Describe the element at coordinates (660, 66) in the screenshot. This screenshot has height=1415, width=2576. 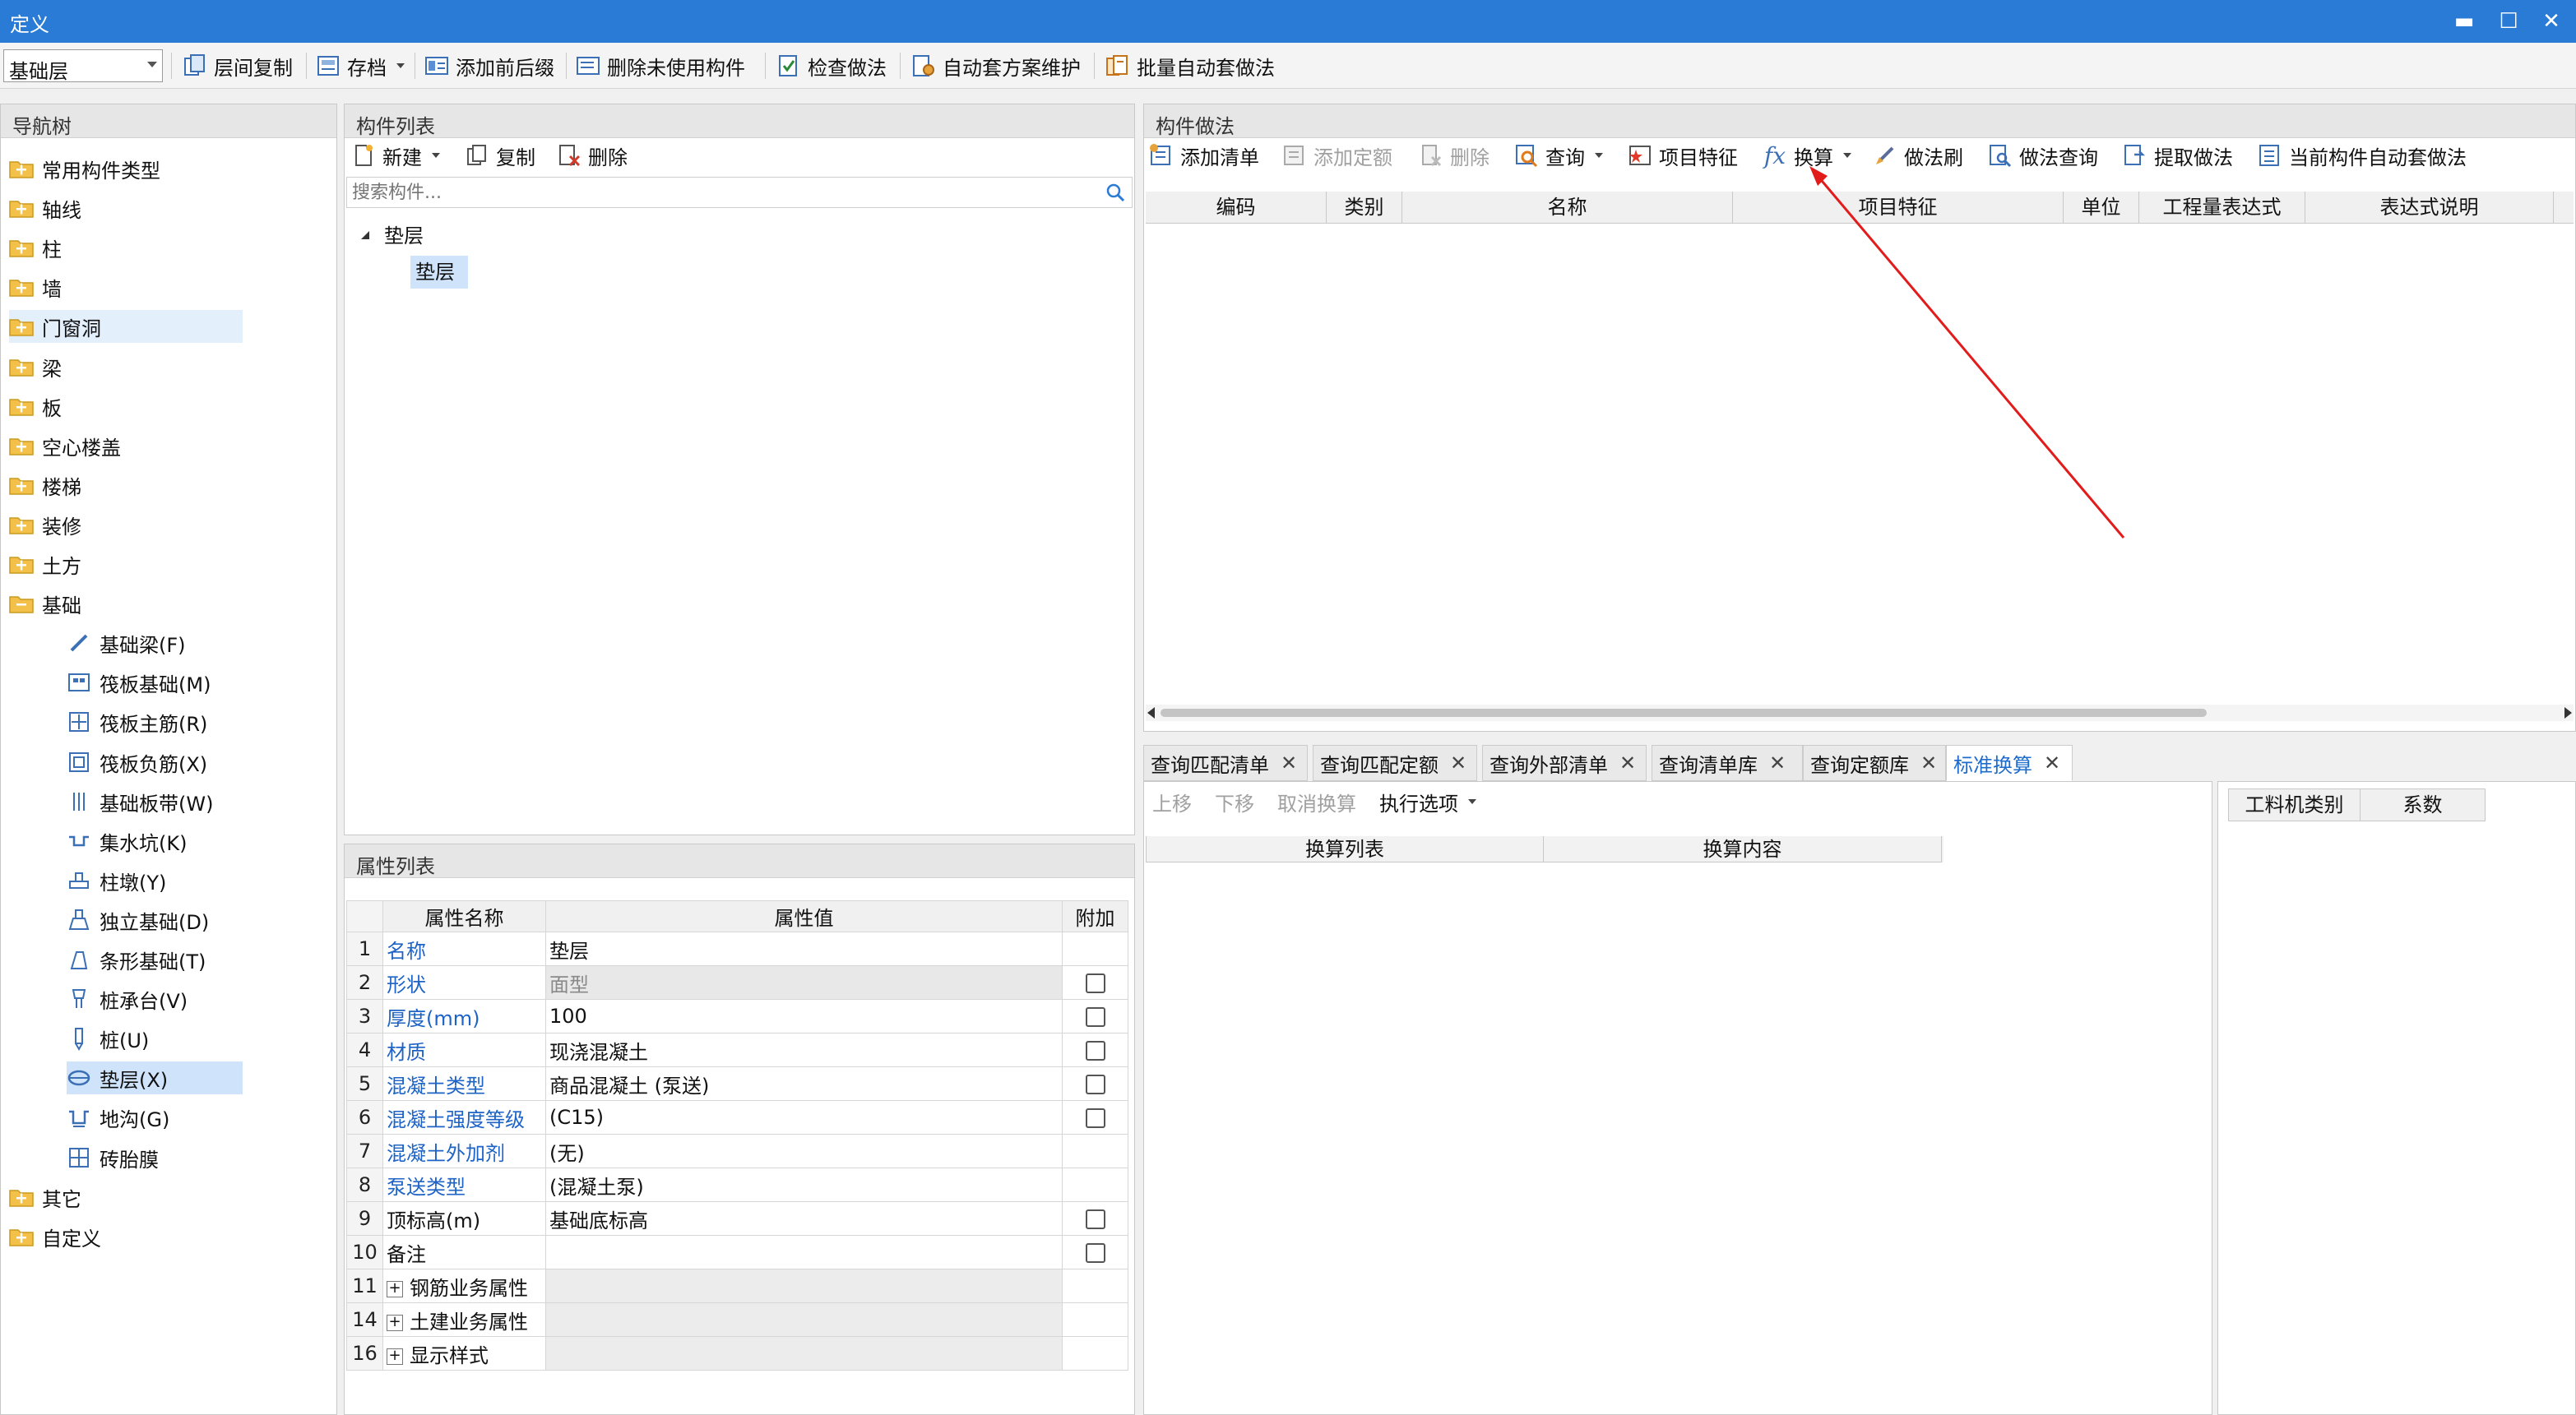
I see `delete-unused-button: 删除未使用构件` at that location.